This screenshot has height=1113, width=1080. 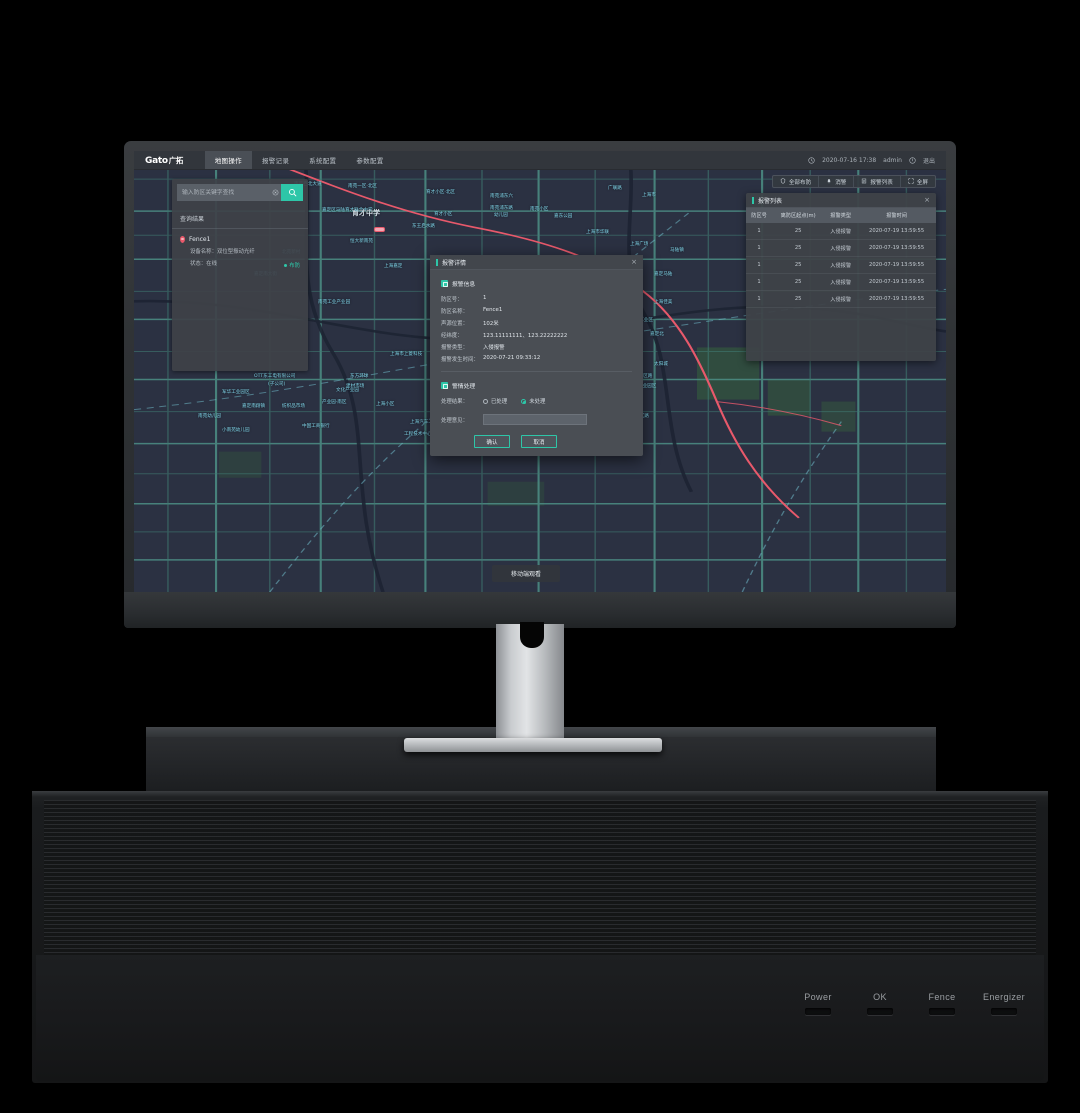 I want to click on led-label: Power, so click(x=818, y=997).